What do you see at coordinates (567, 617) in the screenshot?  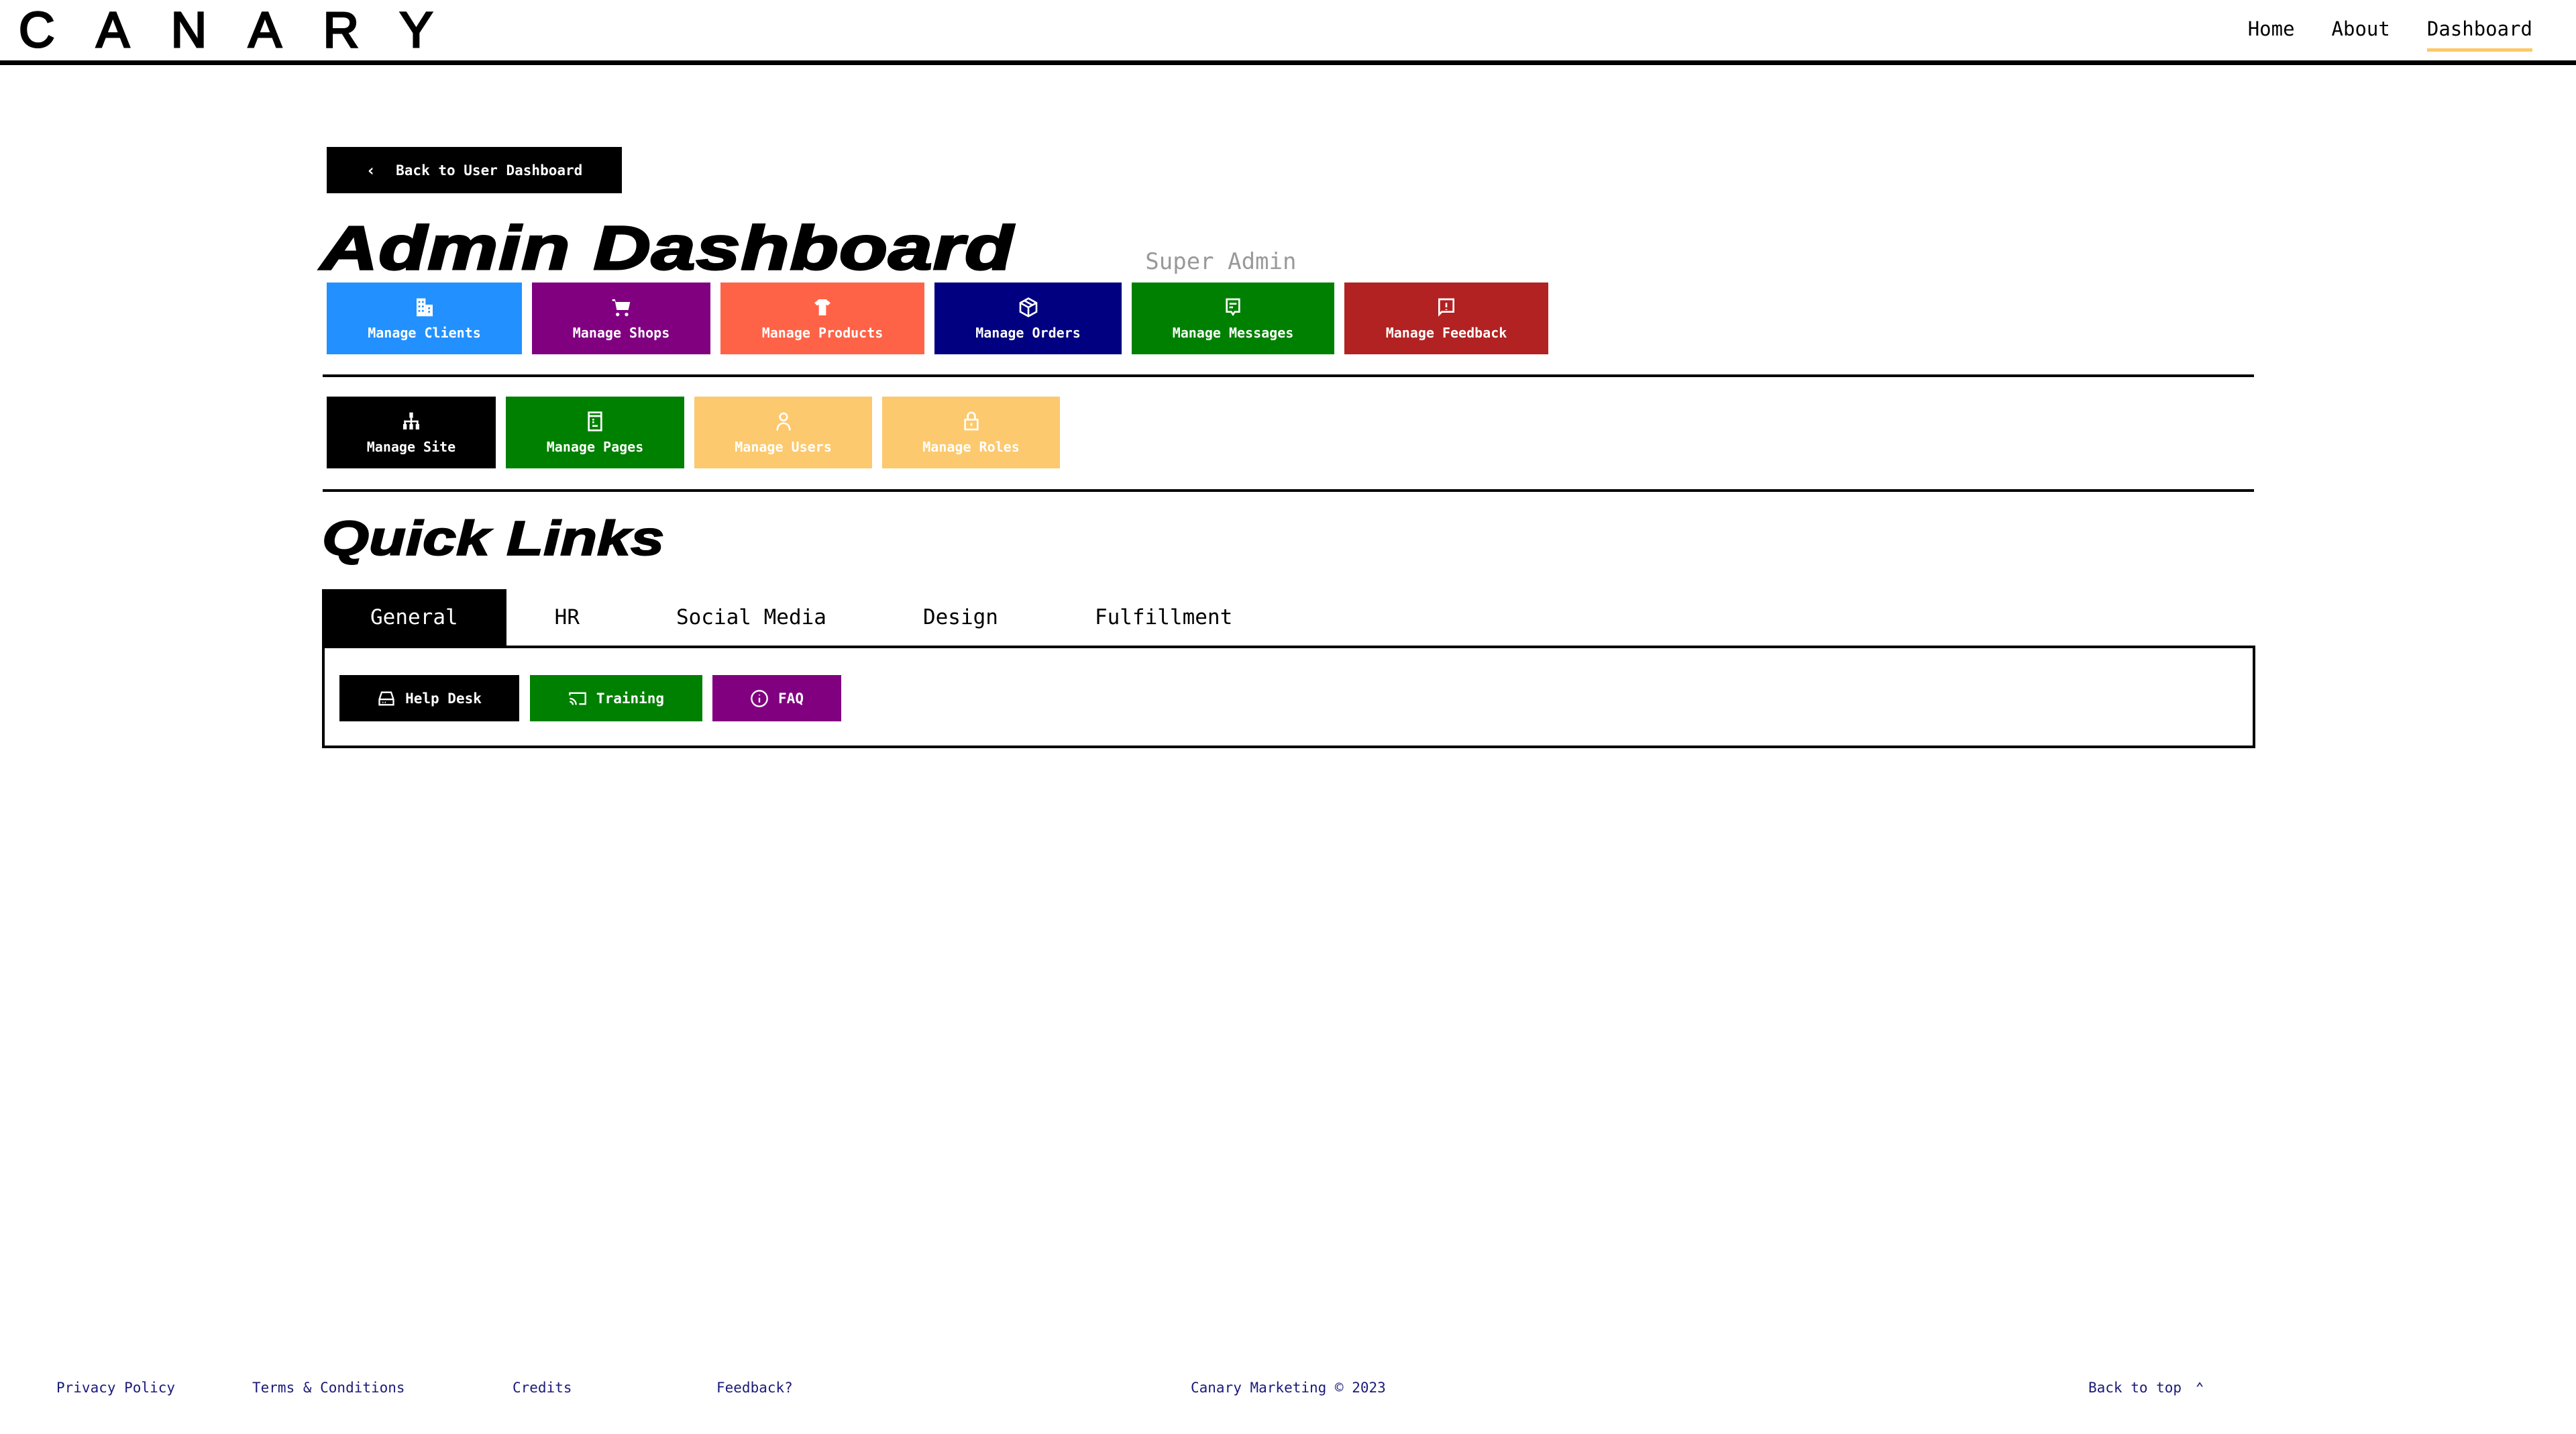 I see `tab-hr: HR` at bounding box center [567, 617].